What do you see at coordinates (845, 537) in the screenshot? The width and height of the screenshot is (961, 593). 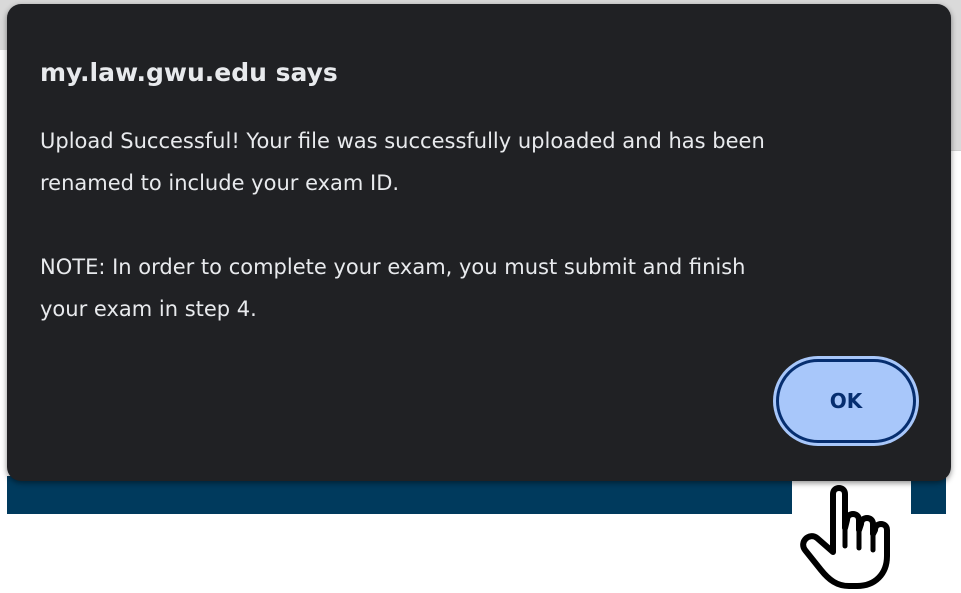 I see `pointing-hand-icon` at bounding box center [845, 537].